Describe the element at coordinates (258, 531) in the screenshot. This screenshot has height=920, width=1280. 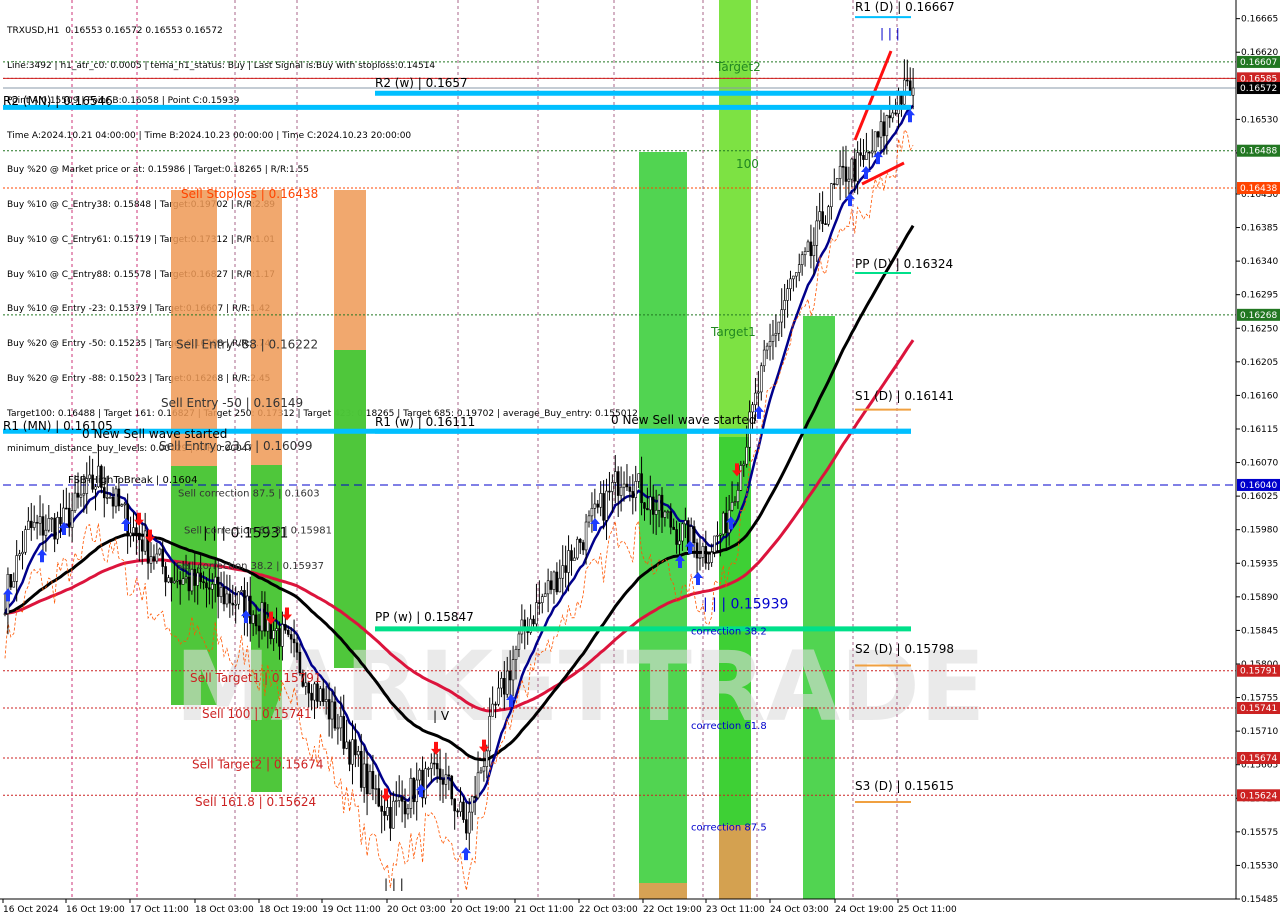
I see `annotation-label: Sell correction 61.8 | 0.15981` at that location.